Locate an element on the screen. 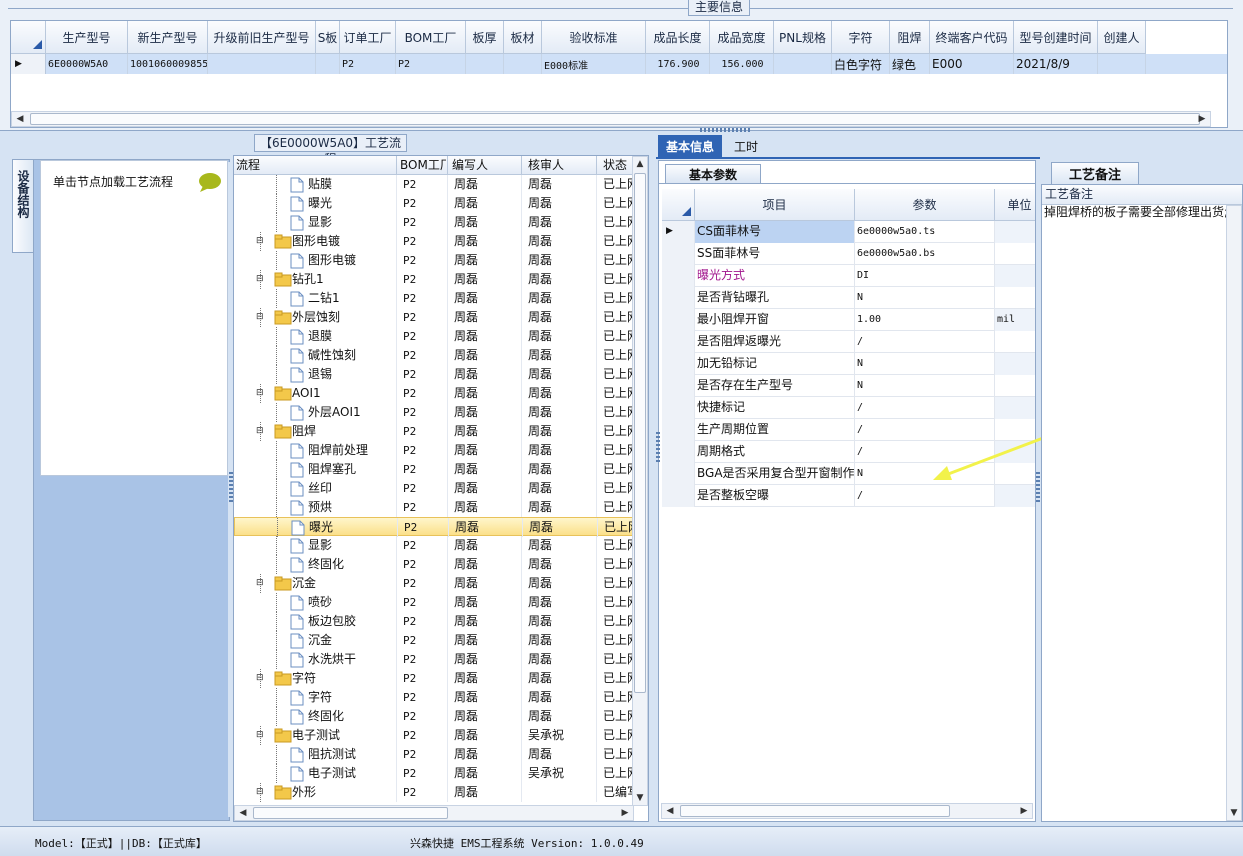  scroll-up-arrow: ▲ is located at coordinates (640, 164).